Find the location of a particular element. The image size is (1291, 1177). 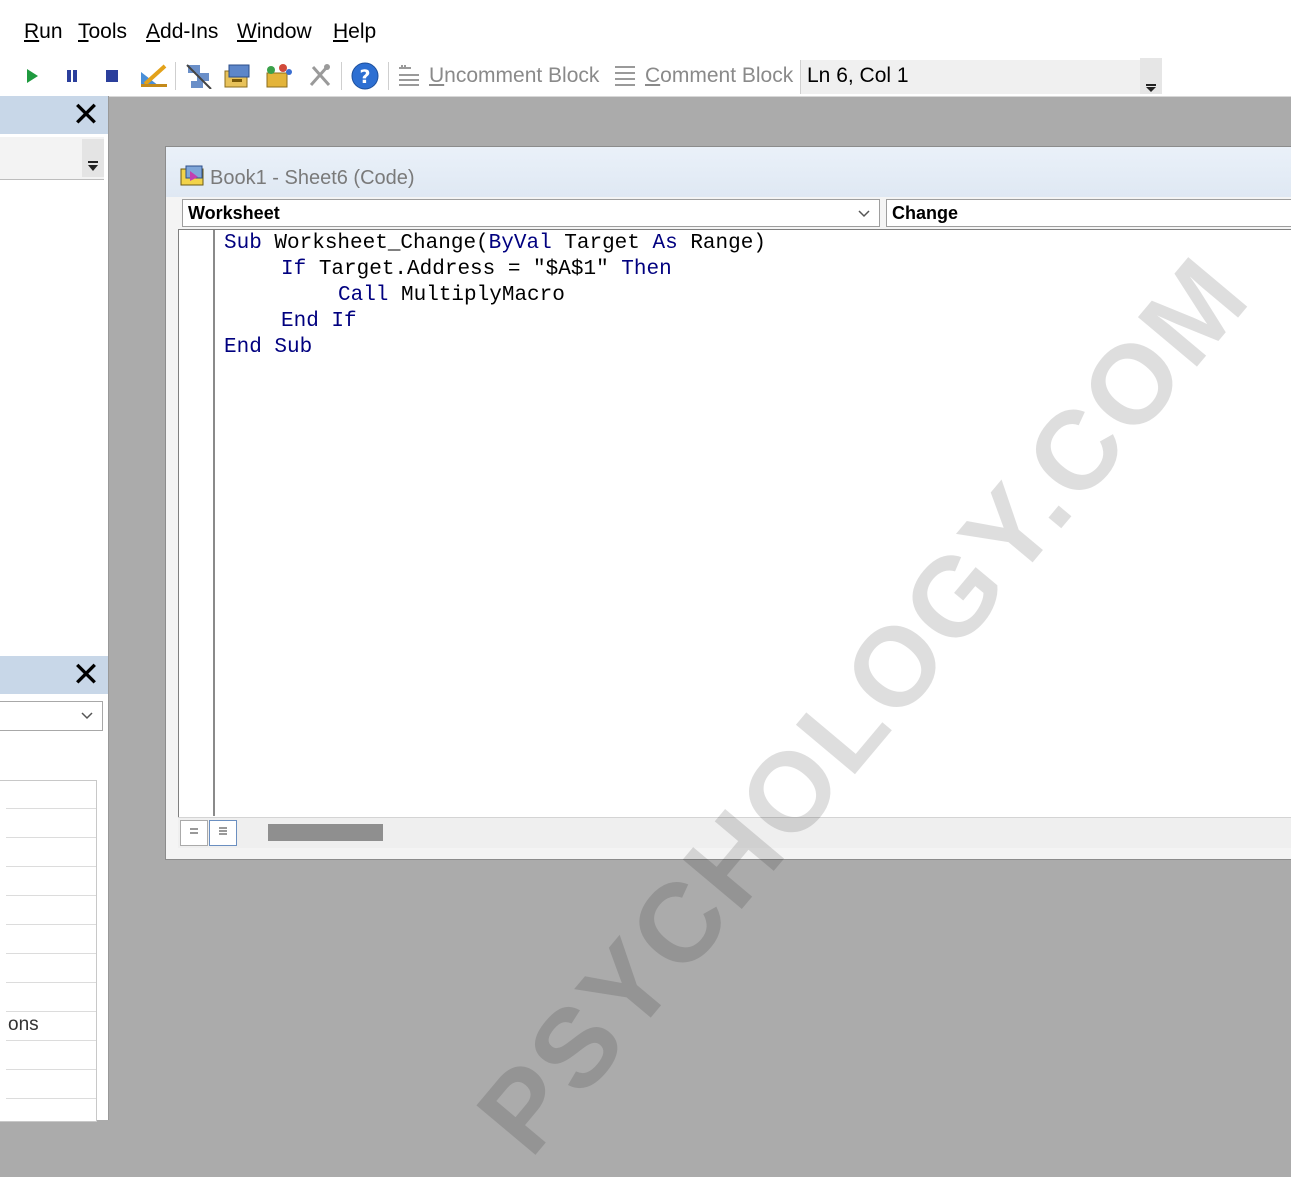

code-line: End Sub is located at coordinates (268, 348).